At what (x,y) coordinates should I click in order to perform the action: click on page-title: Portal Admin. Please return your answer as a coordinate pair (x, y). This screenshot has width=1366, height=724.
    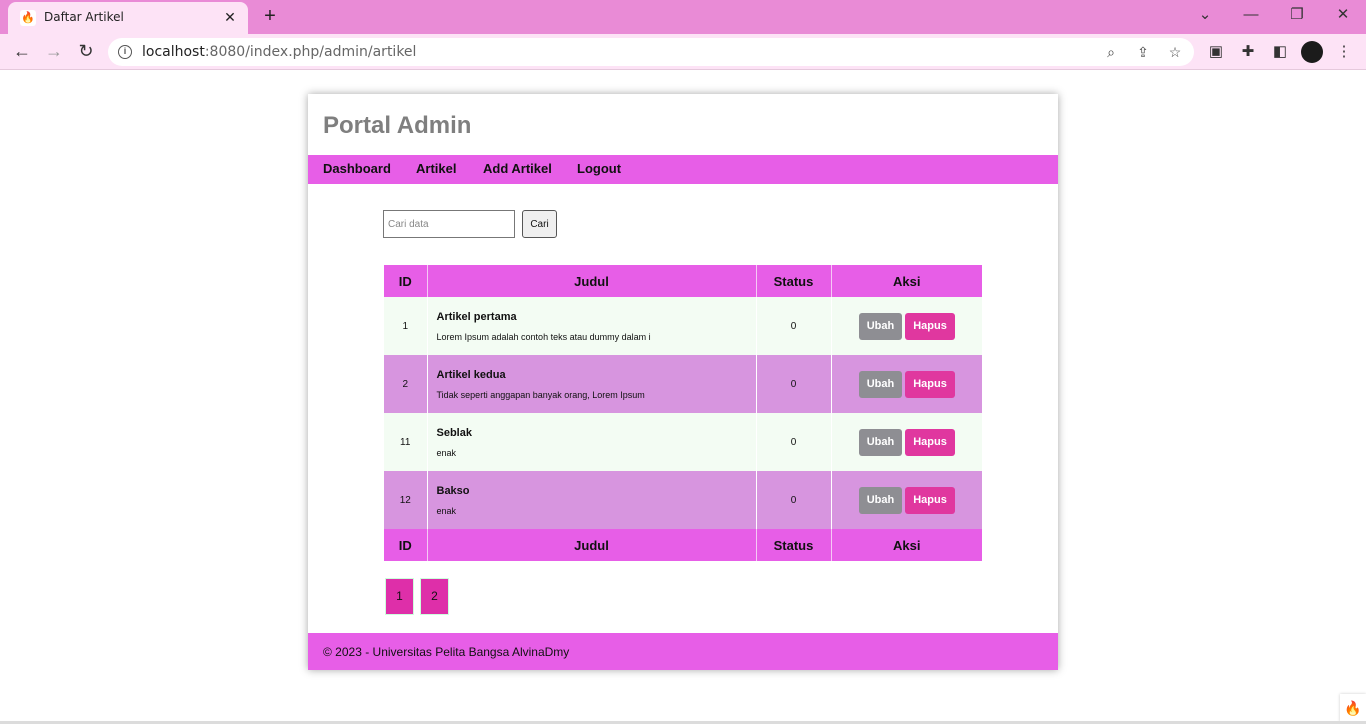
    Looking at the image, I should click on (397, 125).